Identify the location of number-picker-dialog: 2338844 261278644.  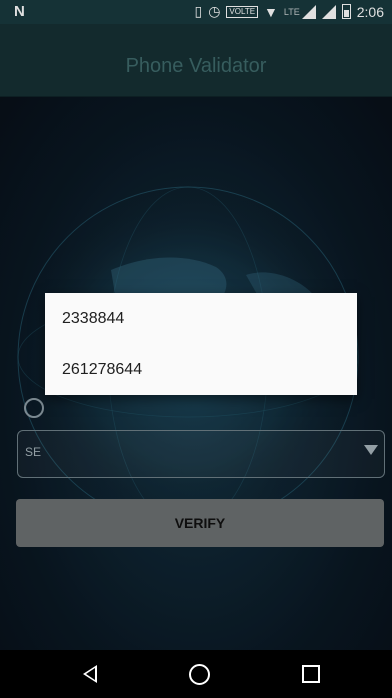
(201, 344).